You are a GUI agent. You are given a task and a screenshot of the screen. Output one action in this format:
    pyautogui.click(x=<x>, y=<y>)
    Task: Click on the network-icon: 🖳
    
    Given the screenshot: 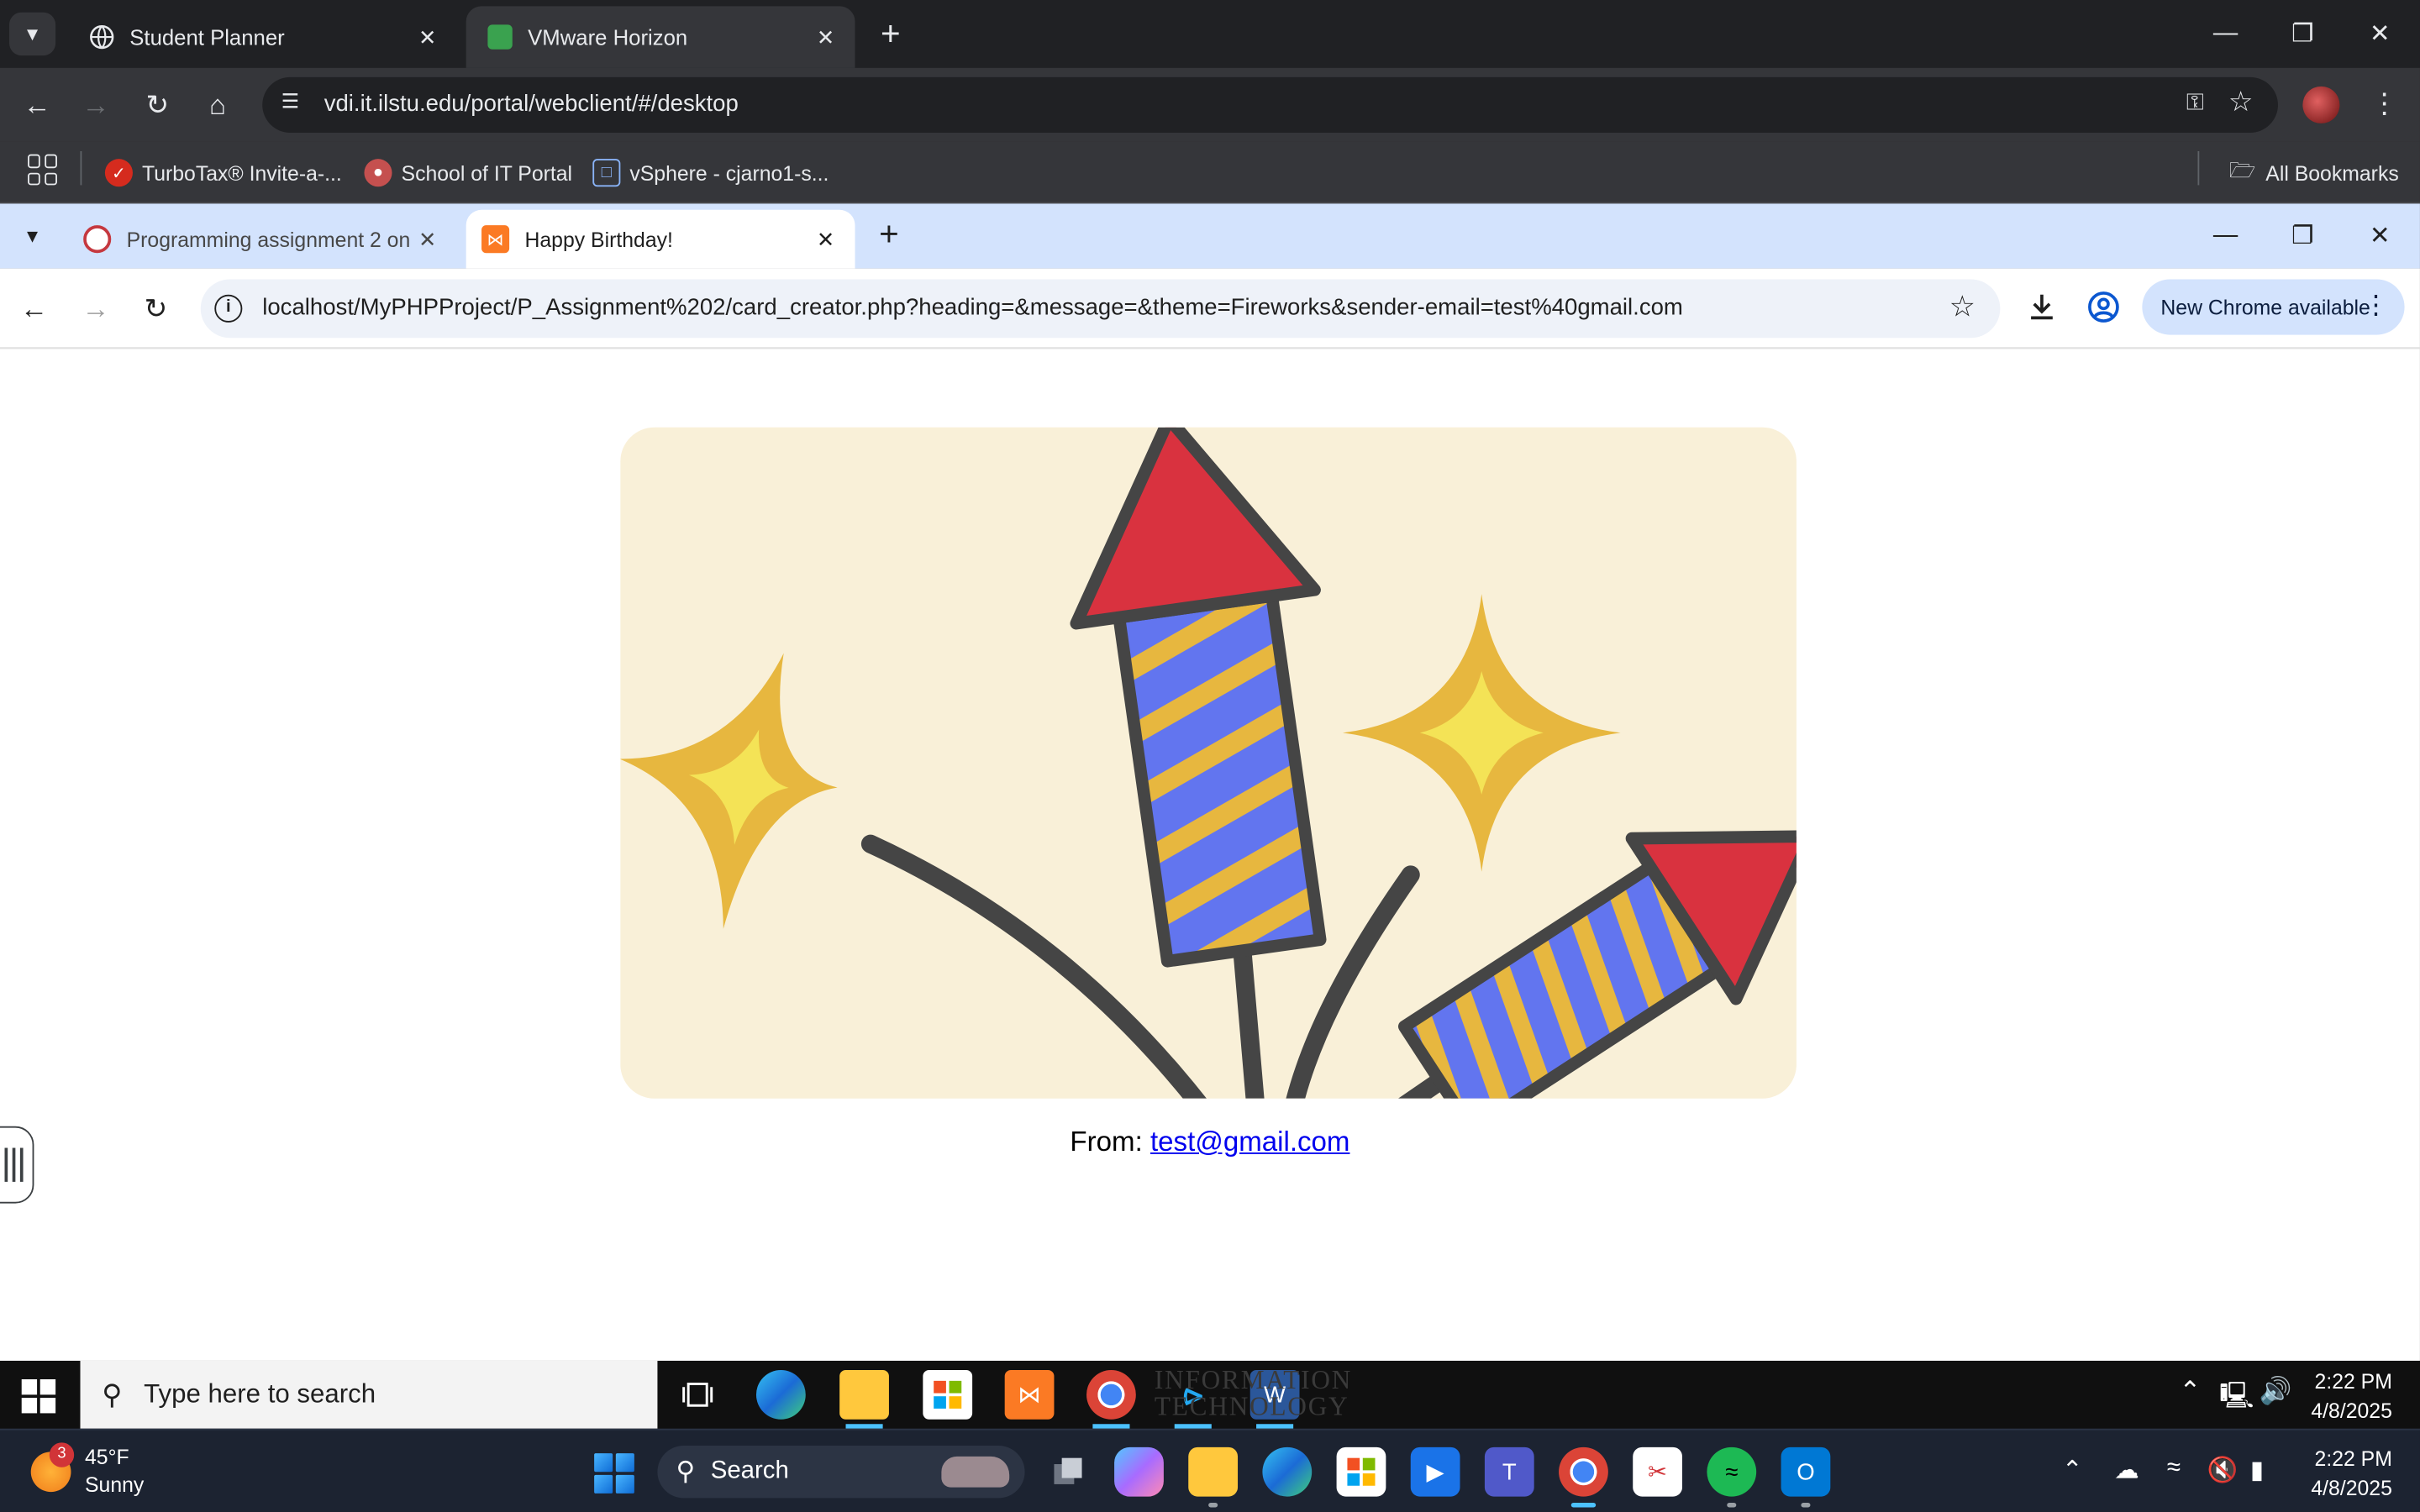 What is the action you would take?
    pyautogui.click(x=2236, y=1398)
    